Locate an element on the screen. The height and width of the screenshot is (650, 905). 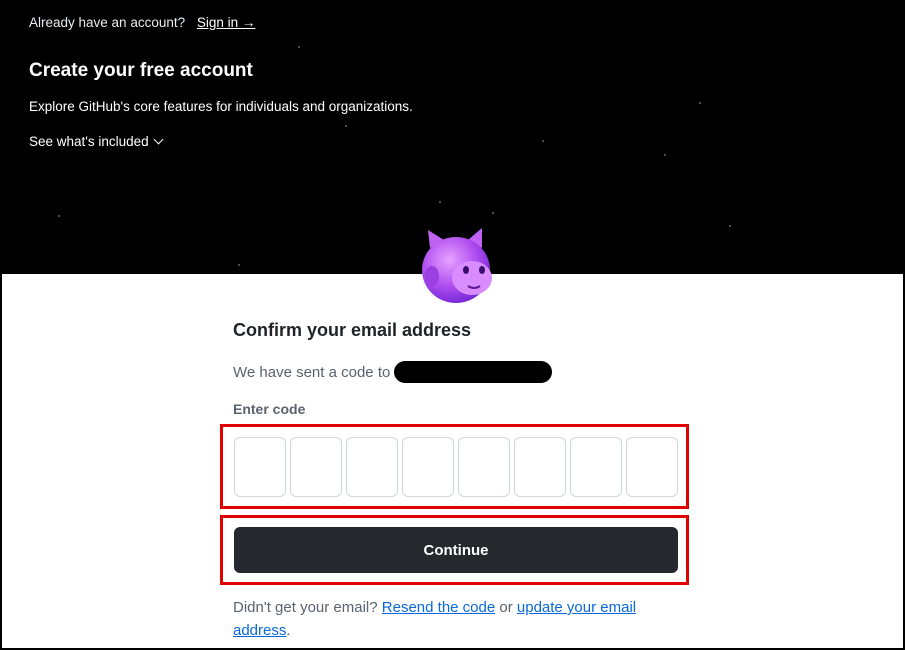
enter-code-label: Enter code is located at coordinates (269, 409).